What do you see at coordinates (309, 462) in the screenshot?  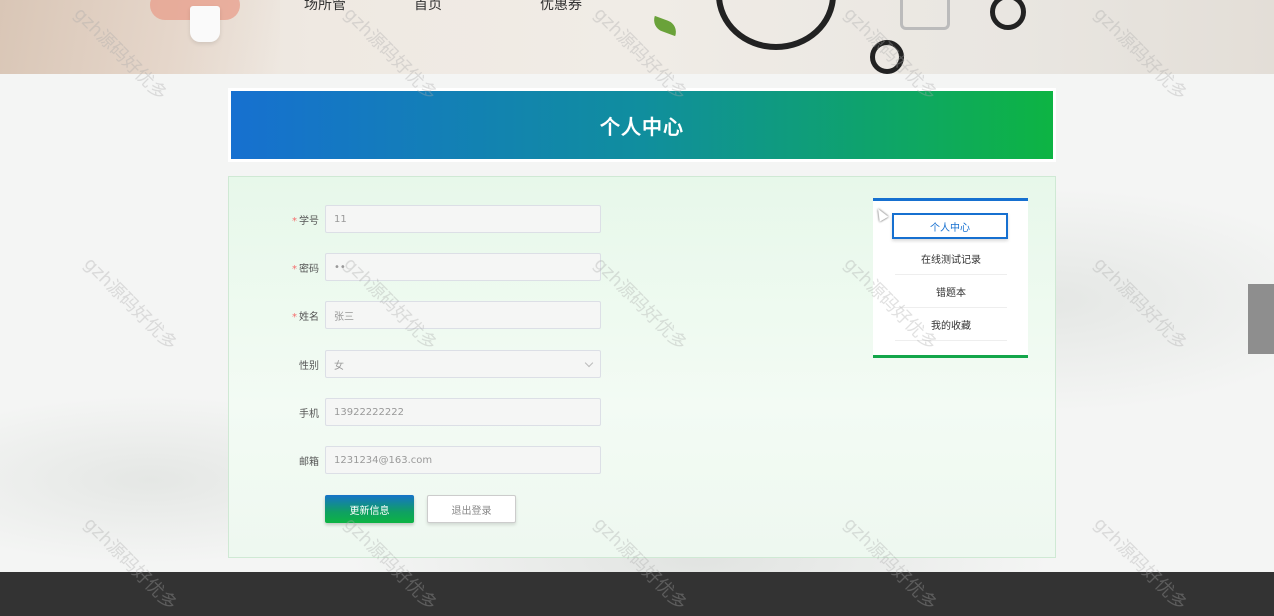 I see `email-label: 邮箱` at bounding box center [309, 462].